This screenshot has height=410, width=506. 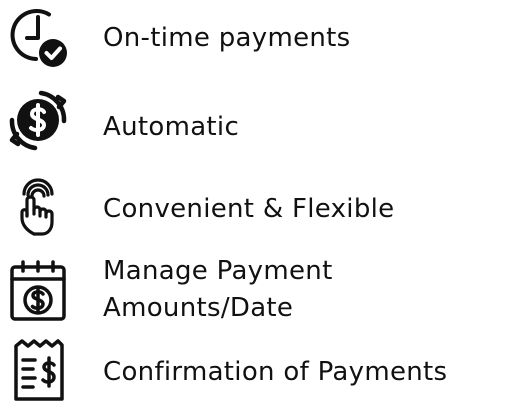 I want to click on feature-label: On-time payments, so click(x=227, y=38).